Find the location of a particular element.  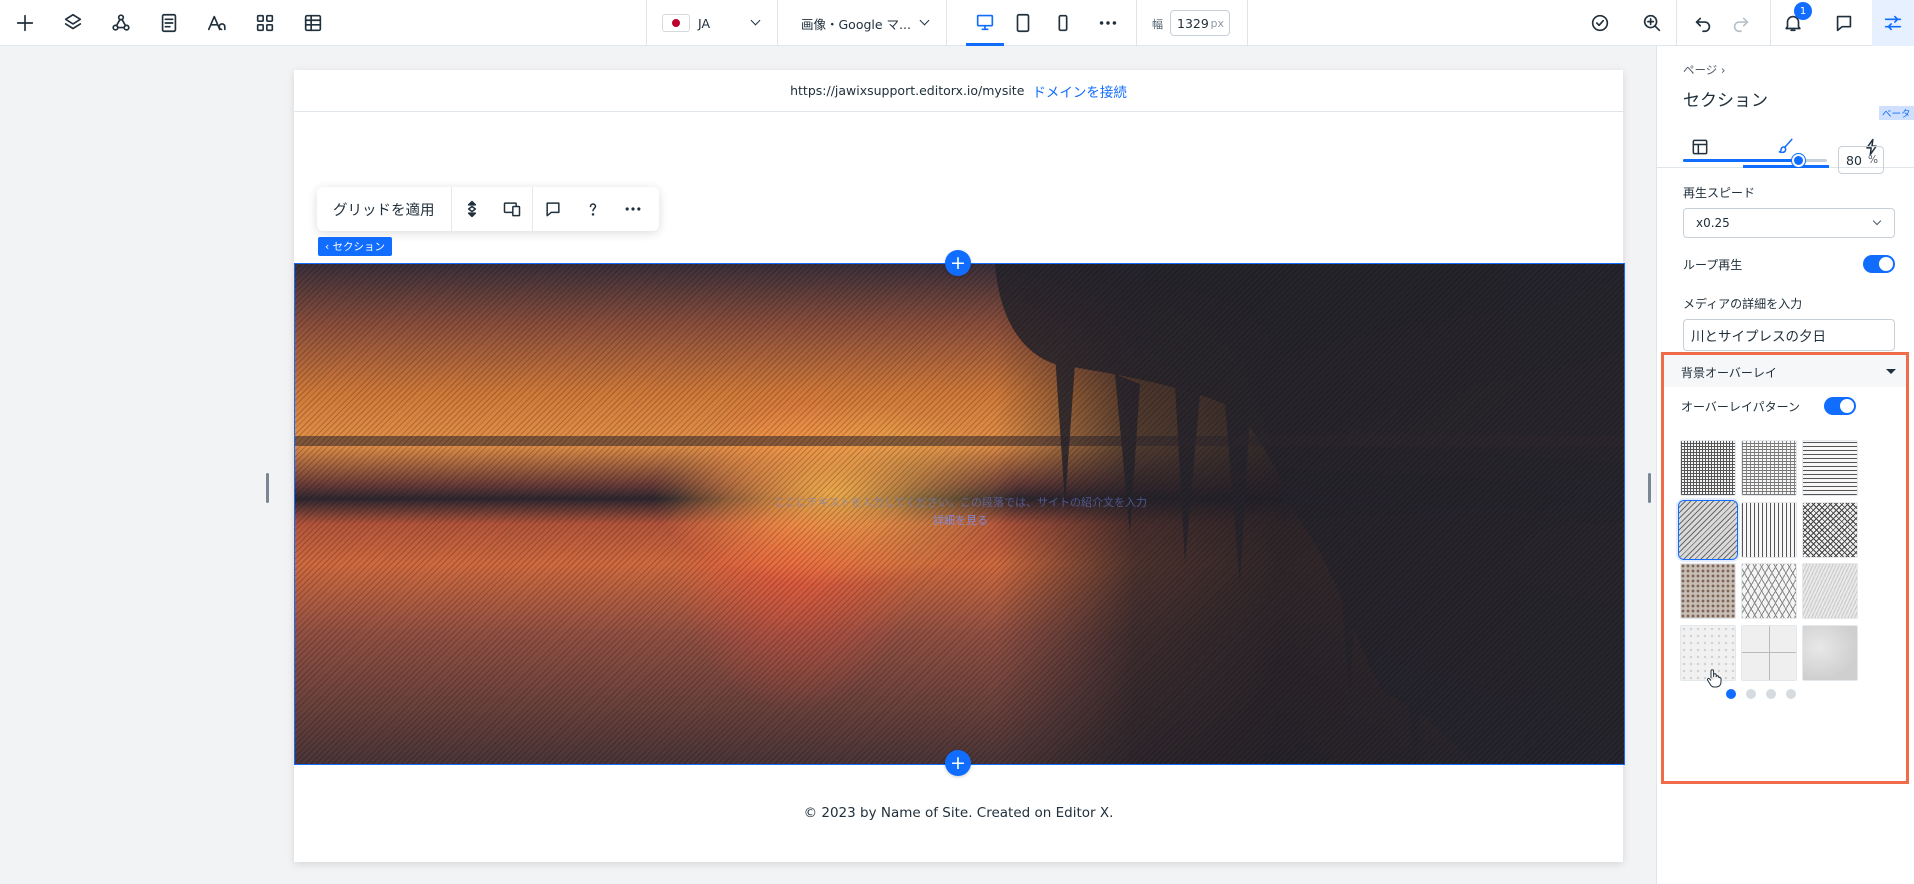

pages-icon is located at coordinates (169, 23).